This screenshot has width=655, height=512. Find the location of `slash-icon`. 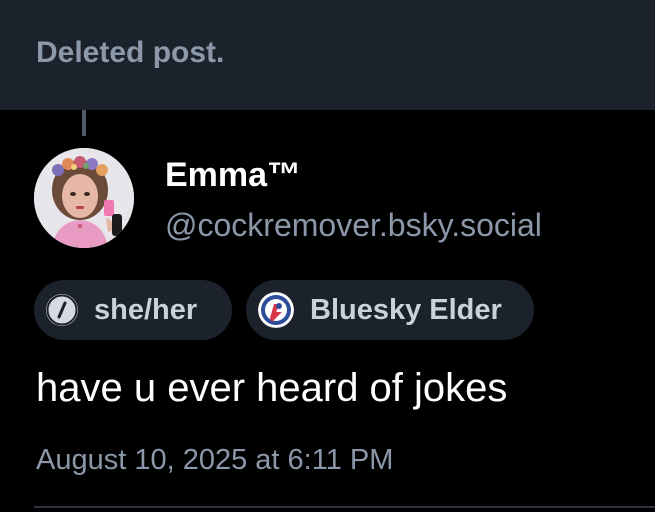

slash-icon is located at coordinates (62, 310).